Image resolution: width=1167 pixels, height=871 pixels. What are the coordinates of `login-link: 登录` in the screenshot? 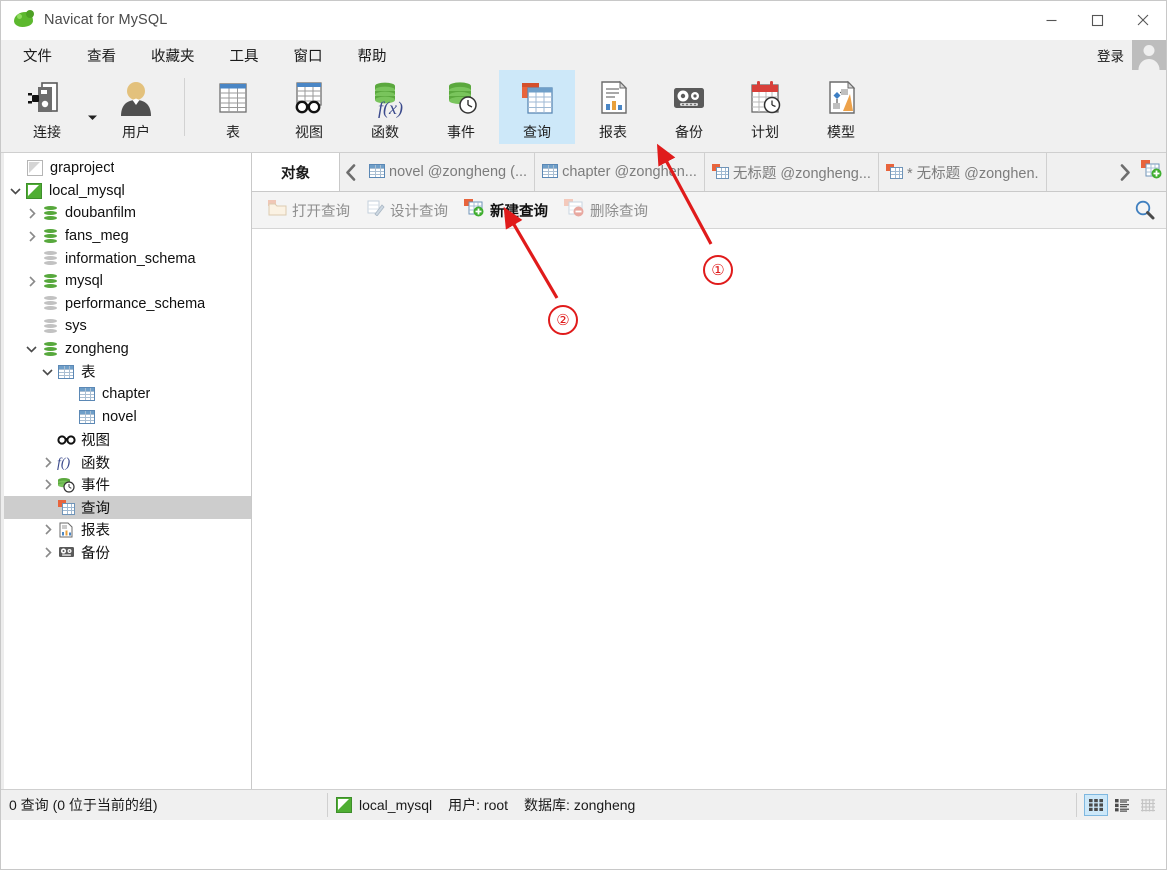 It's located at (1110, 55).